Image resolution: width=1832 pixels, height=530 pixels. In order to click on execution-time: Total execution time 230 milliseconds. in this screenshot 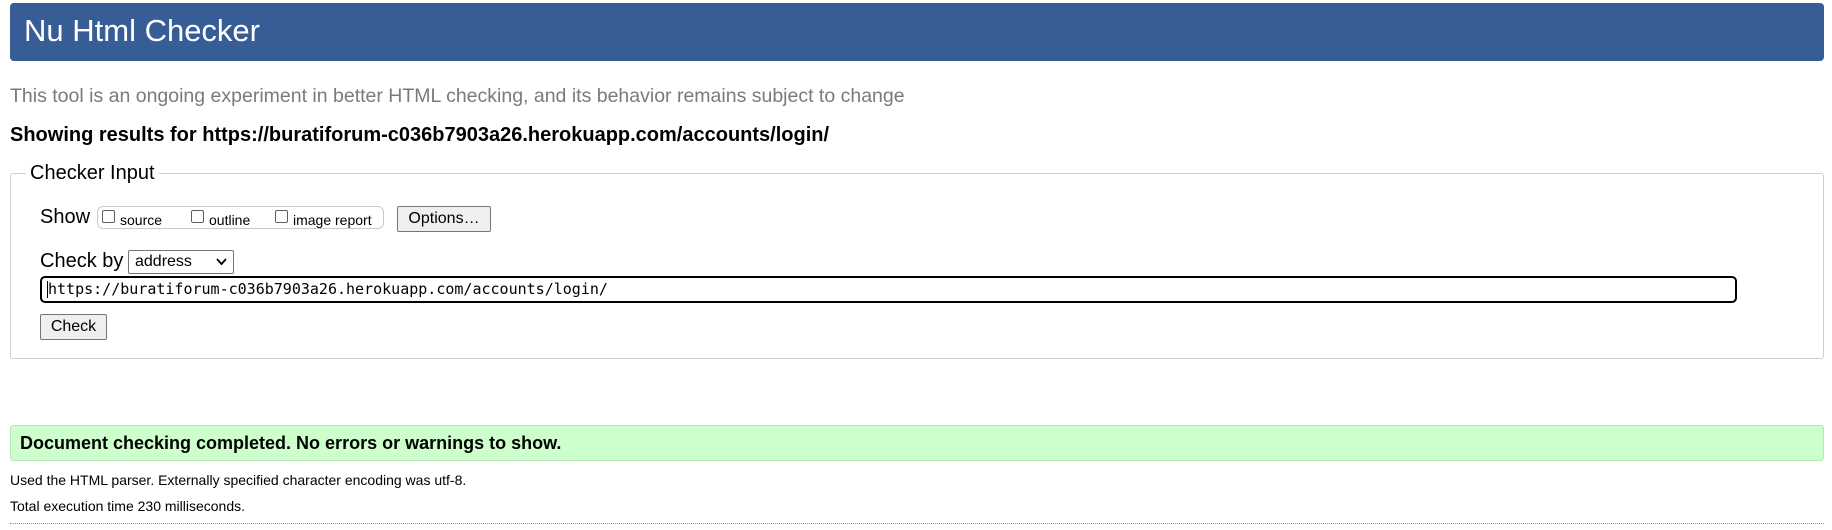, I will do `click(128, 506)`.